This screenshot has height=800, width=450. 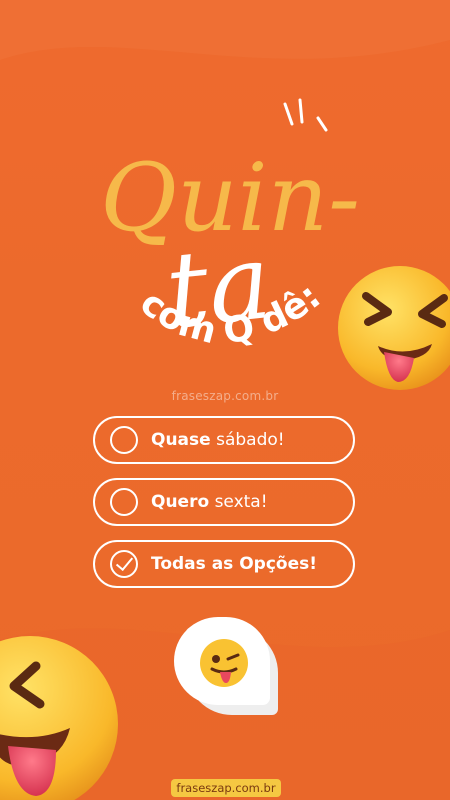 I want to click on option-text: sábado!, so click(x=250, y=440).